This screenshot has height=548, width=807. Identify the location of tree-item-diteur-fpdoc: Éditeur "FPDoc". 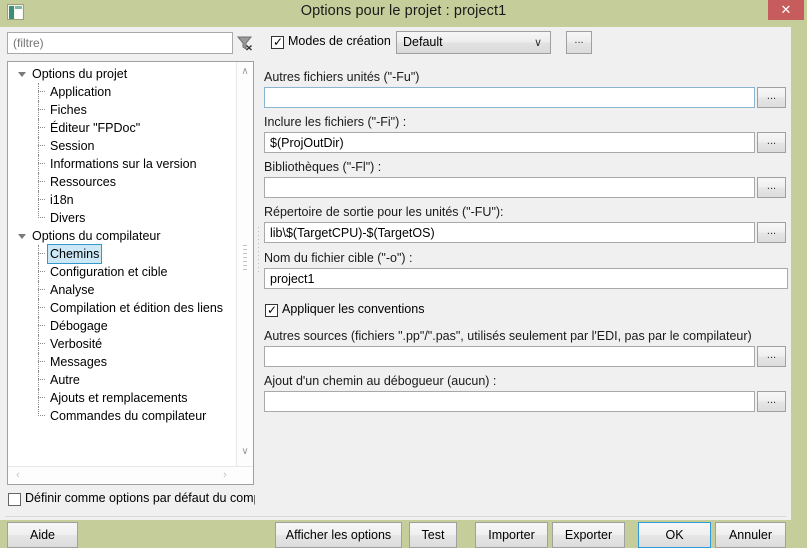
(123, 128).